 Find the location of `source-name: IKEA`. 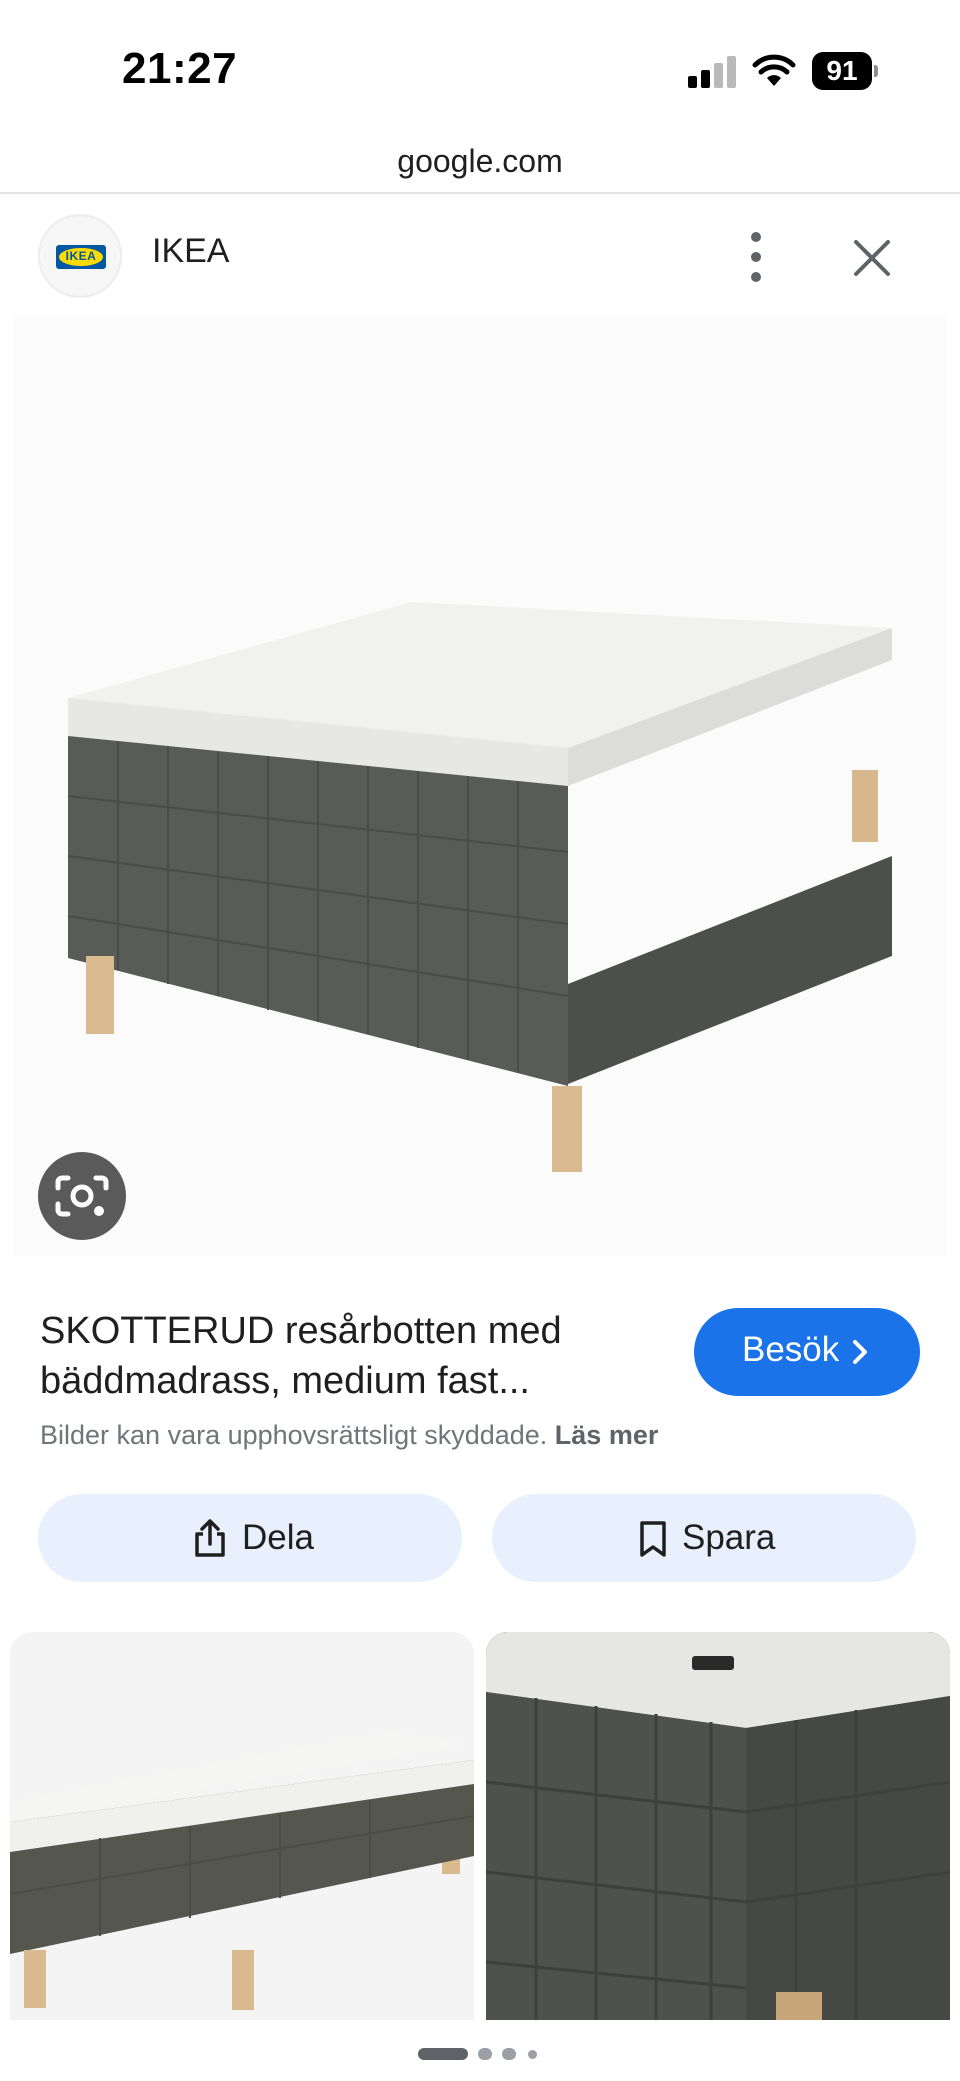

source-name: IKEA is located at coordinates (190, 251).